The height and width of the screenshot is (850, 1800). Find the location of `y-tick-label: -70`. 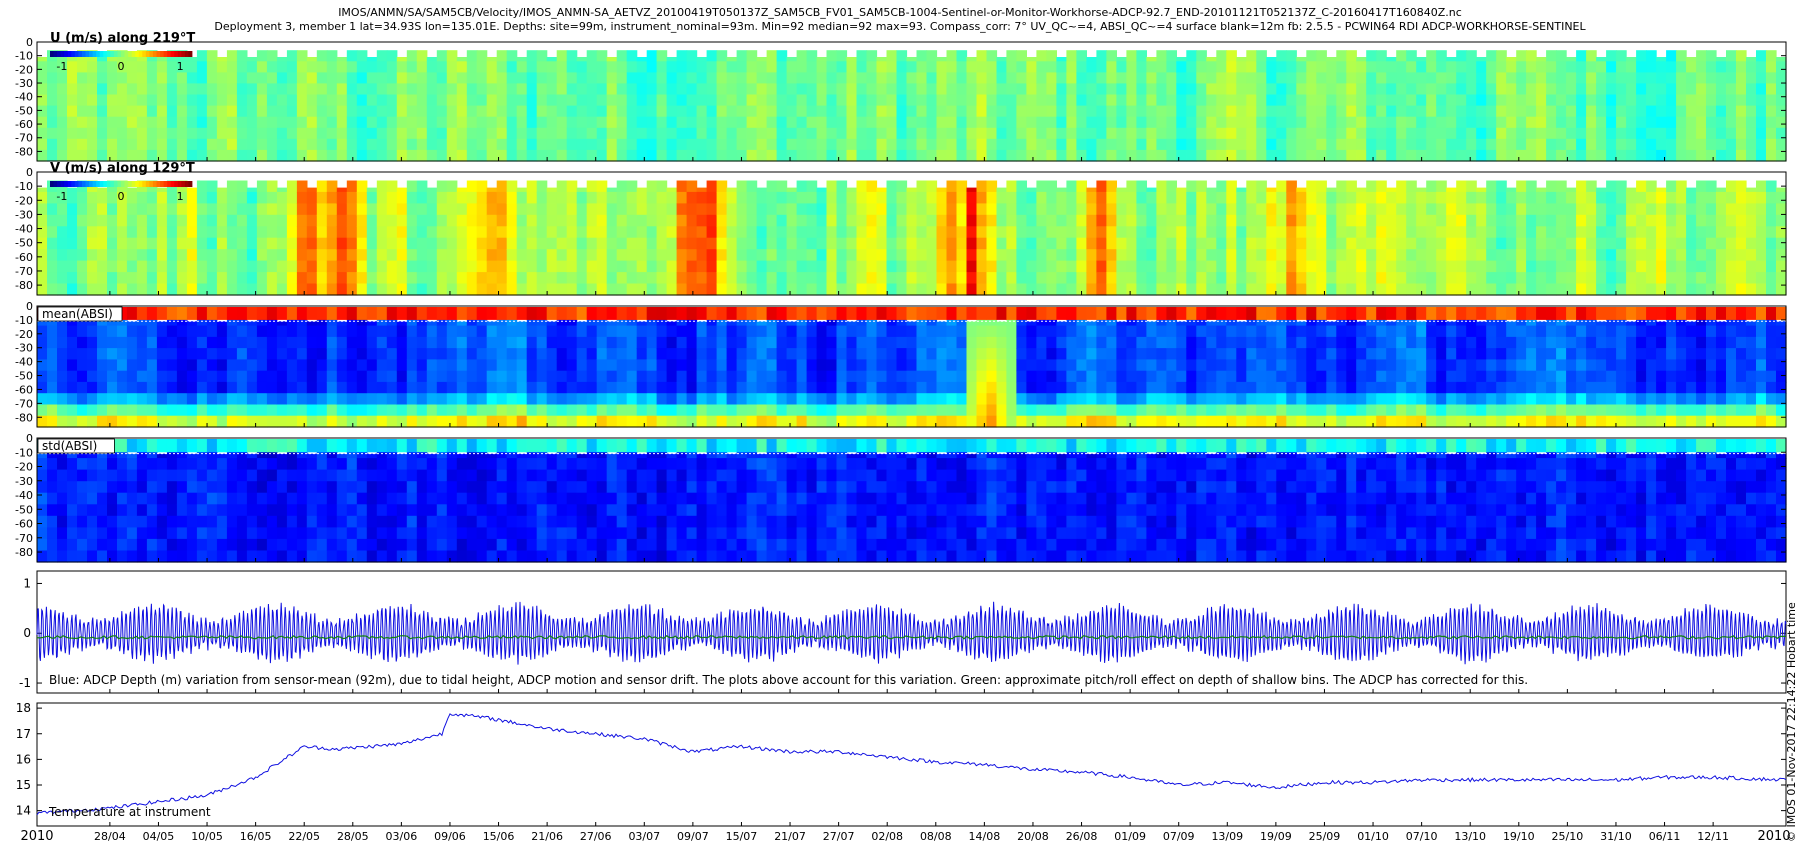

y-tick-label: -70 is located at coordinates (24, 271).